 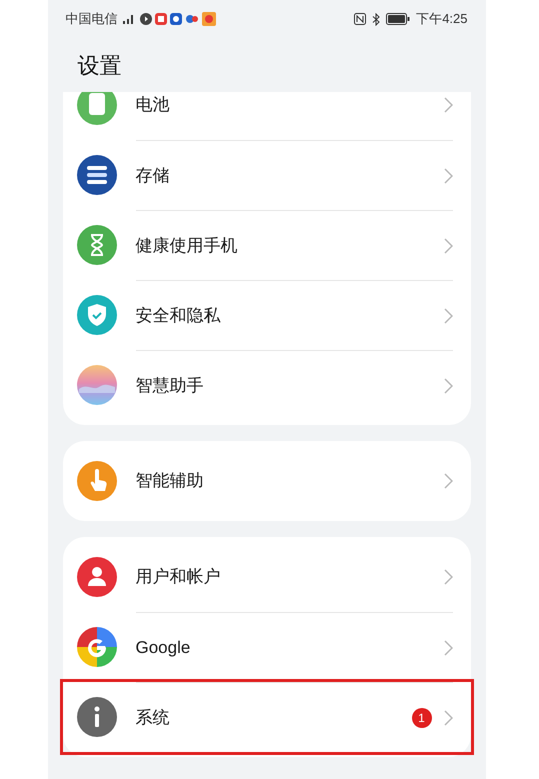 What do you see at coordinates (376, 19) in the screenshot?
I see `bluetooth-icon` at bounding box center [376, 19].